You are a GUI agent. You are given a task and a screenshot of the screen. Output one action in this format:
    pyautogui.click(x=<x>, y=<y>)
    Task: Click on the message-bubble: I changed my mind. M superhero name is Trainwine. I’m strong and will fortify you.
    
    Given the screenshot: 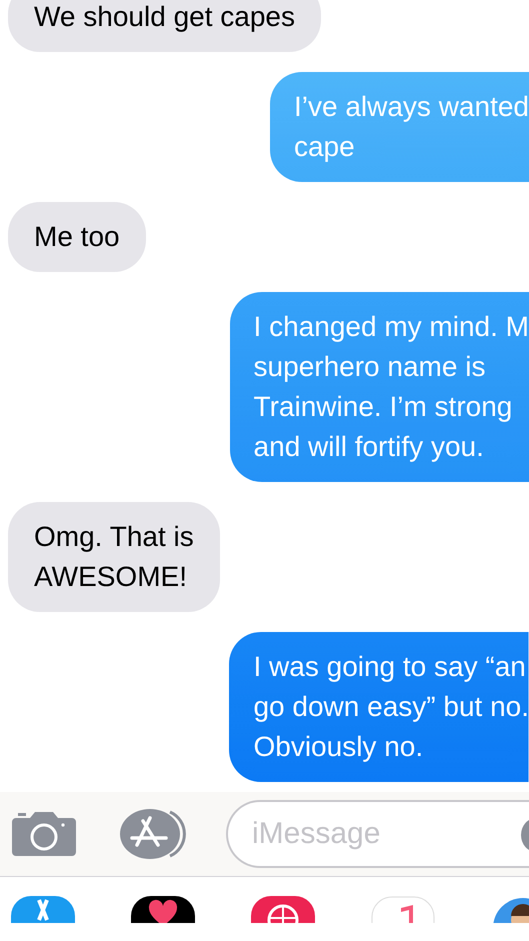 What is the action you would take?
    pyautogui.click(x=379, y=387)
    